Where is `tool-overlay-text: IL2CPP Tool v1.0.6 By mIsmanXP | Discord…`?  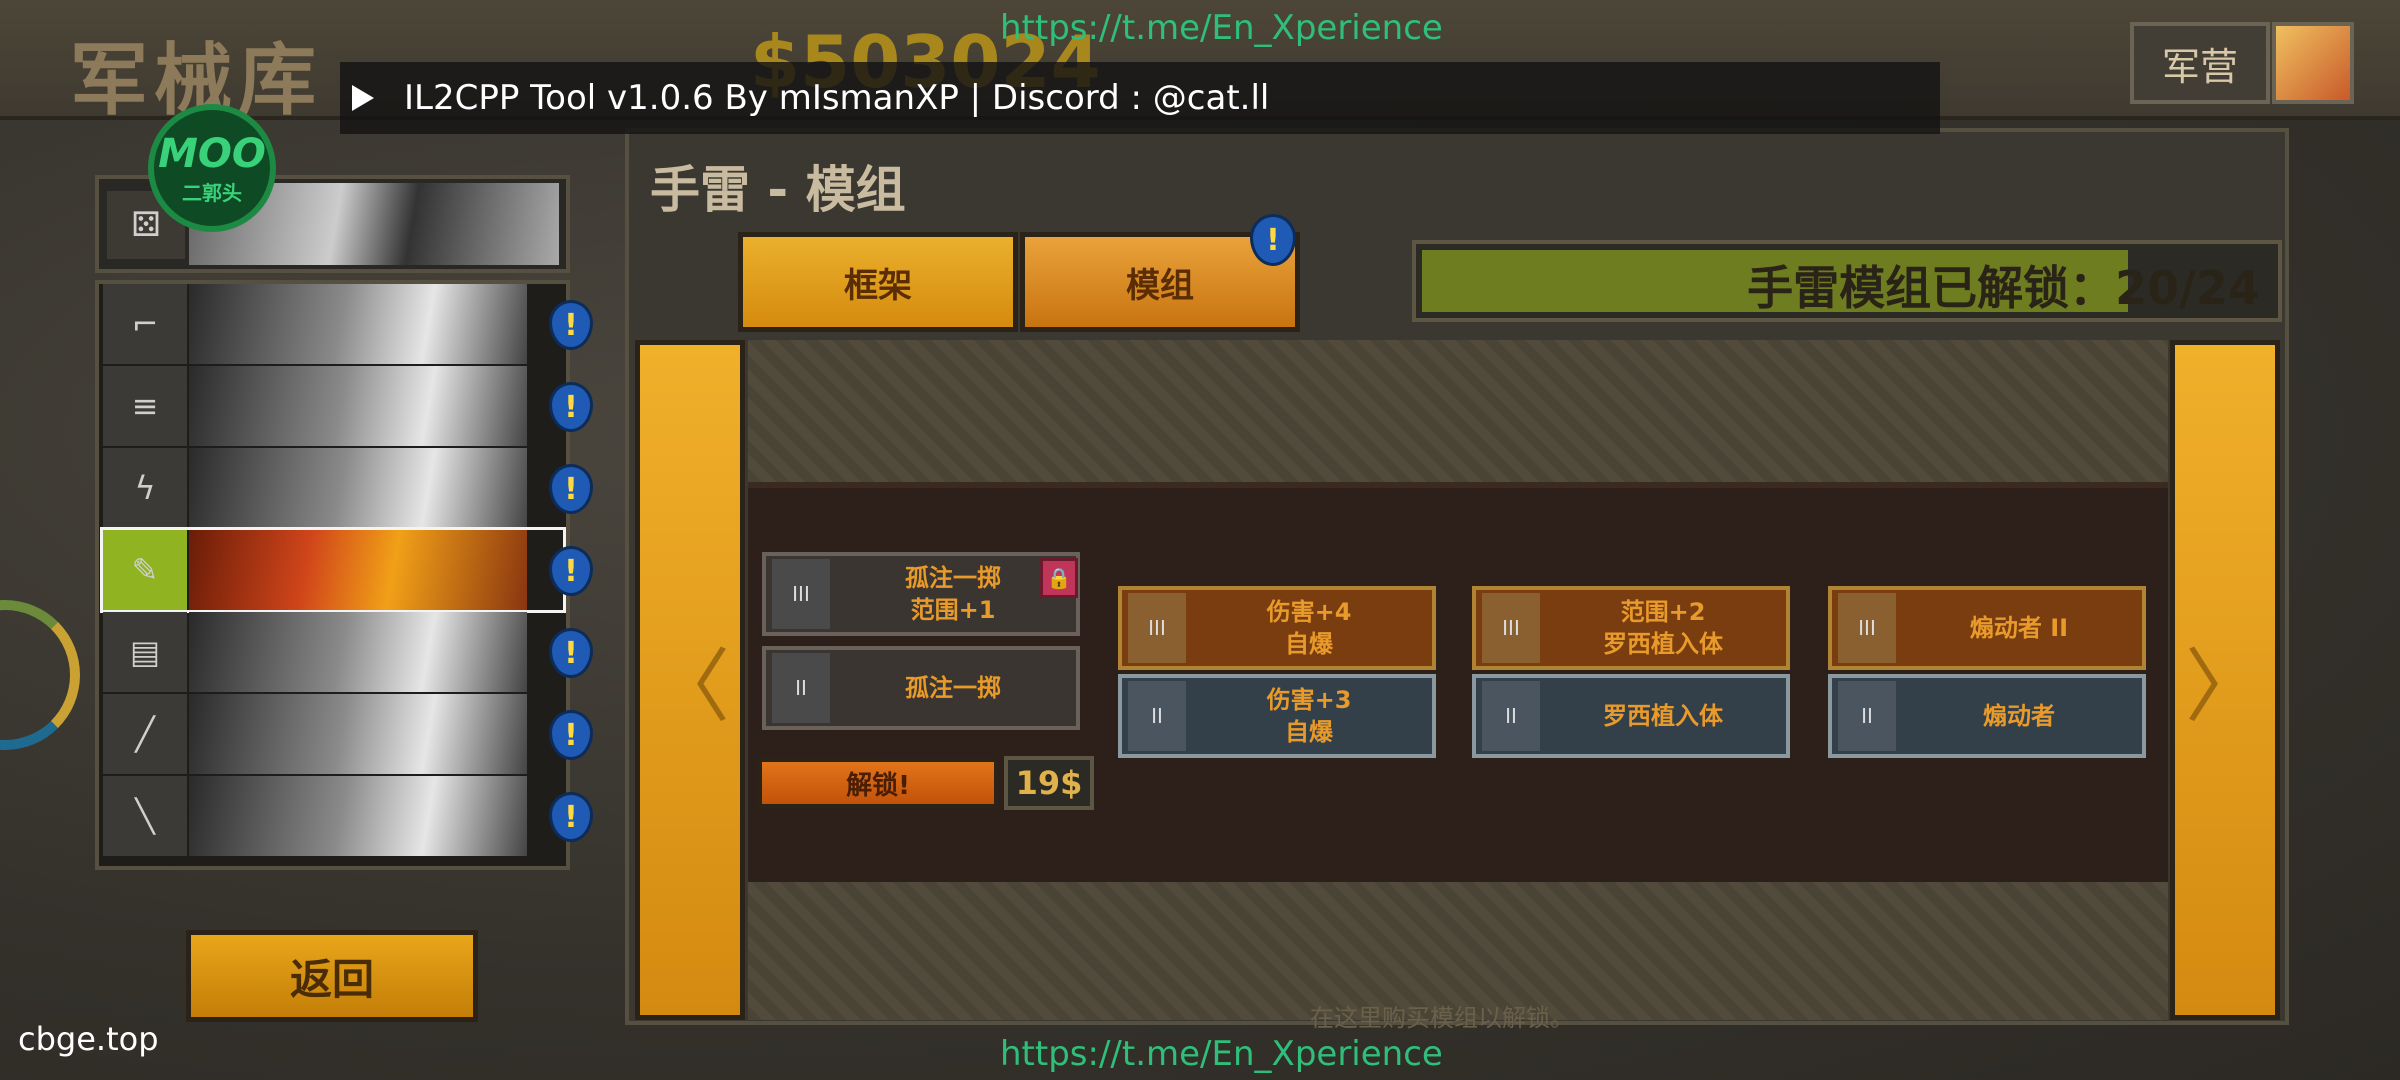
tool-overlay-text: IL2CPP Tool v1.0.6 By mIsmanXP | Discord… is located at coordinates (837, 98).